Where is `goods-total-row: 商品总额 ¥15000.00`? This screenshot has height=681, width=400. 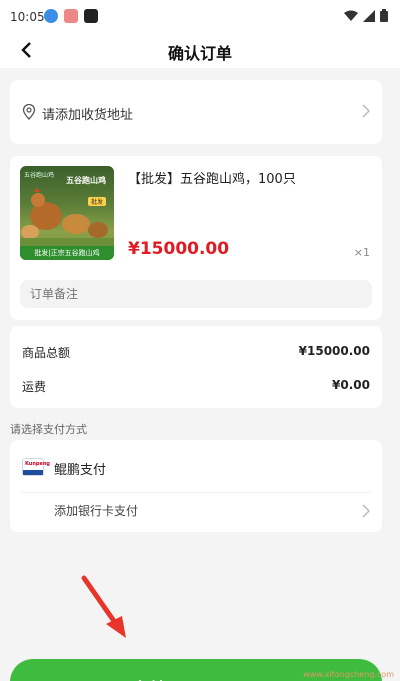
goods-total-row: 商品总额 ¥15000.00 is located at coordinates (196, 352).